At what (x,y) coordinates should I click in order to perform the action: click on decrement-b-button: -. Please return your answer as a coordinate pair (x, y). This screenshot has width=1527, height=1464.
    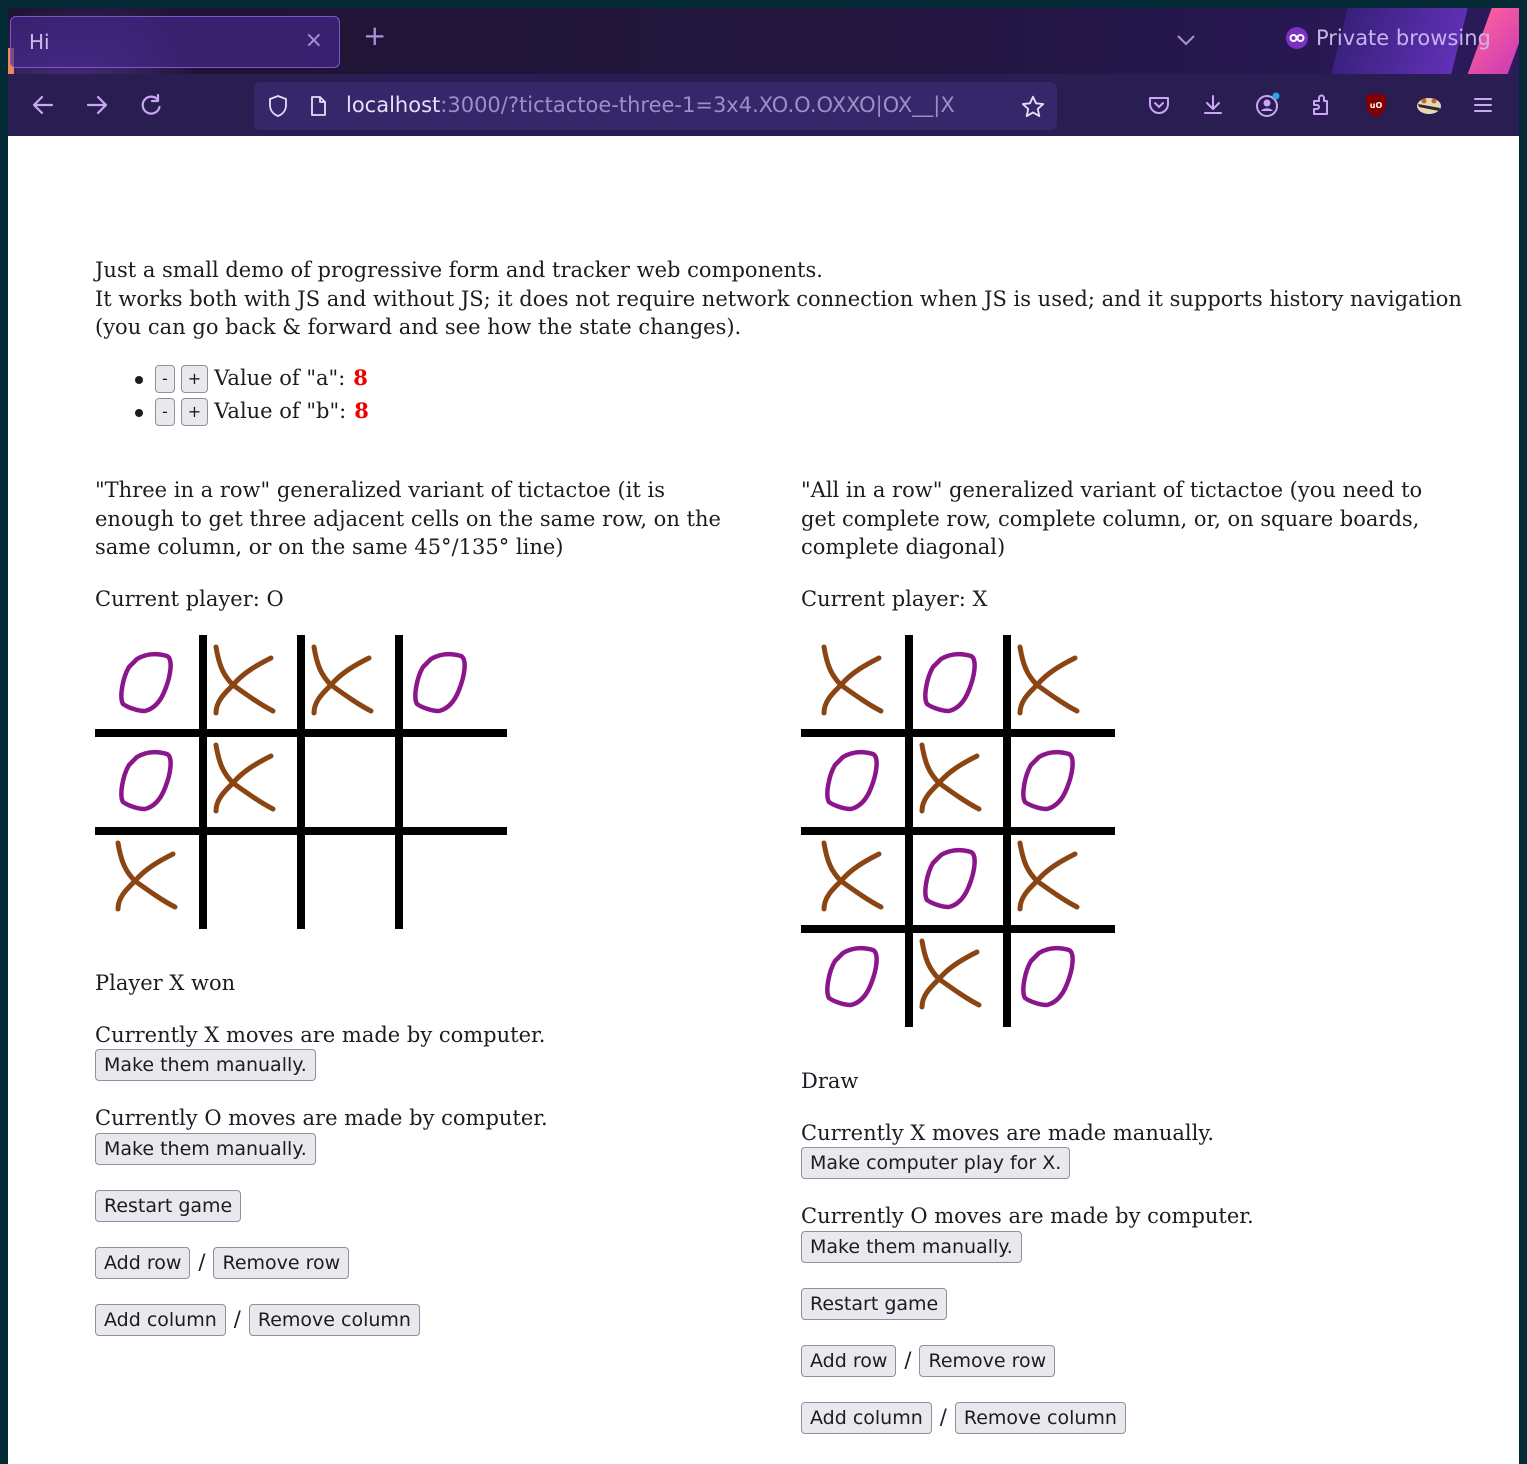
    Looking at the image, I should click on (165, 411).